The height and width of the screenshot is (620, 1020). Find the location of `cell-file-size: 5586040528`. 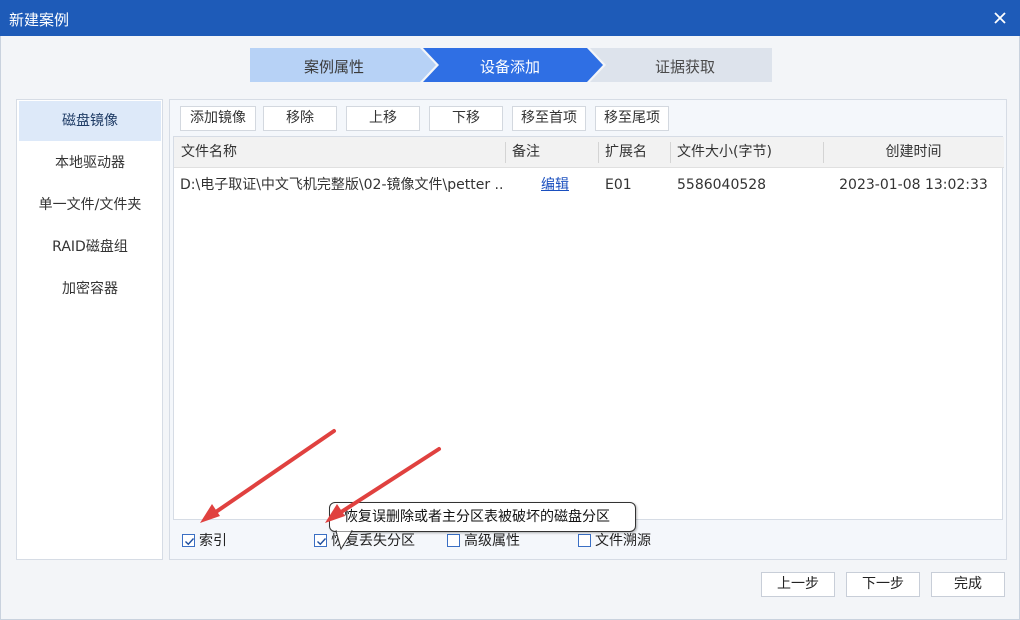

cell-file-size: 5586040528 is located at coordinates (722, 185).